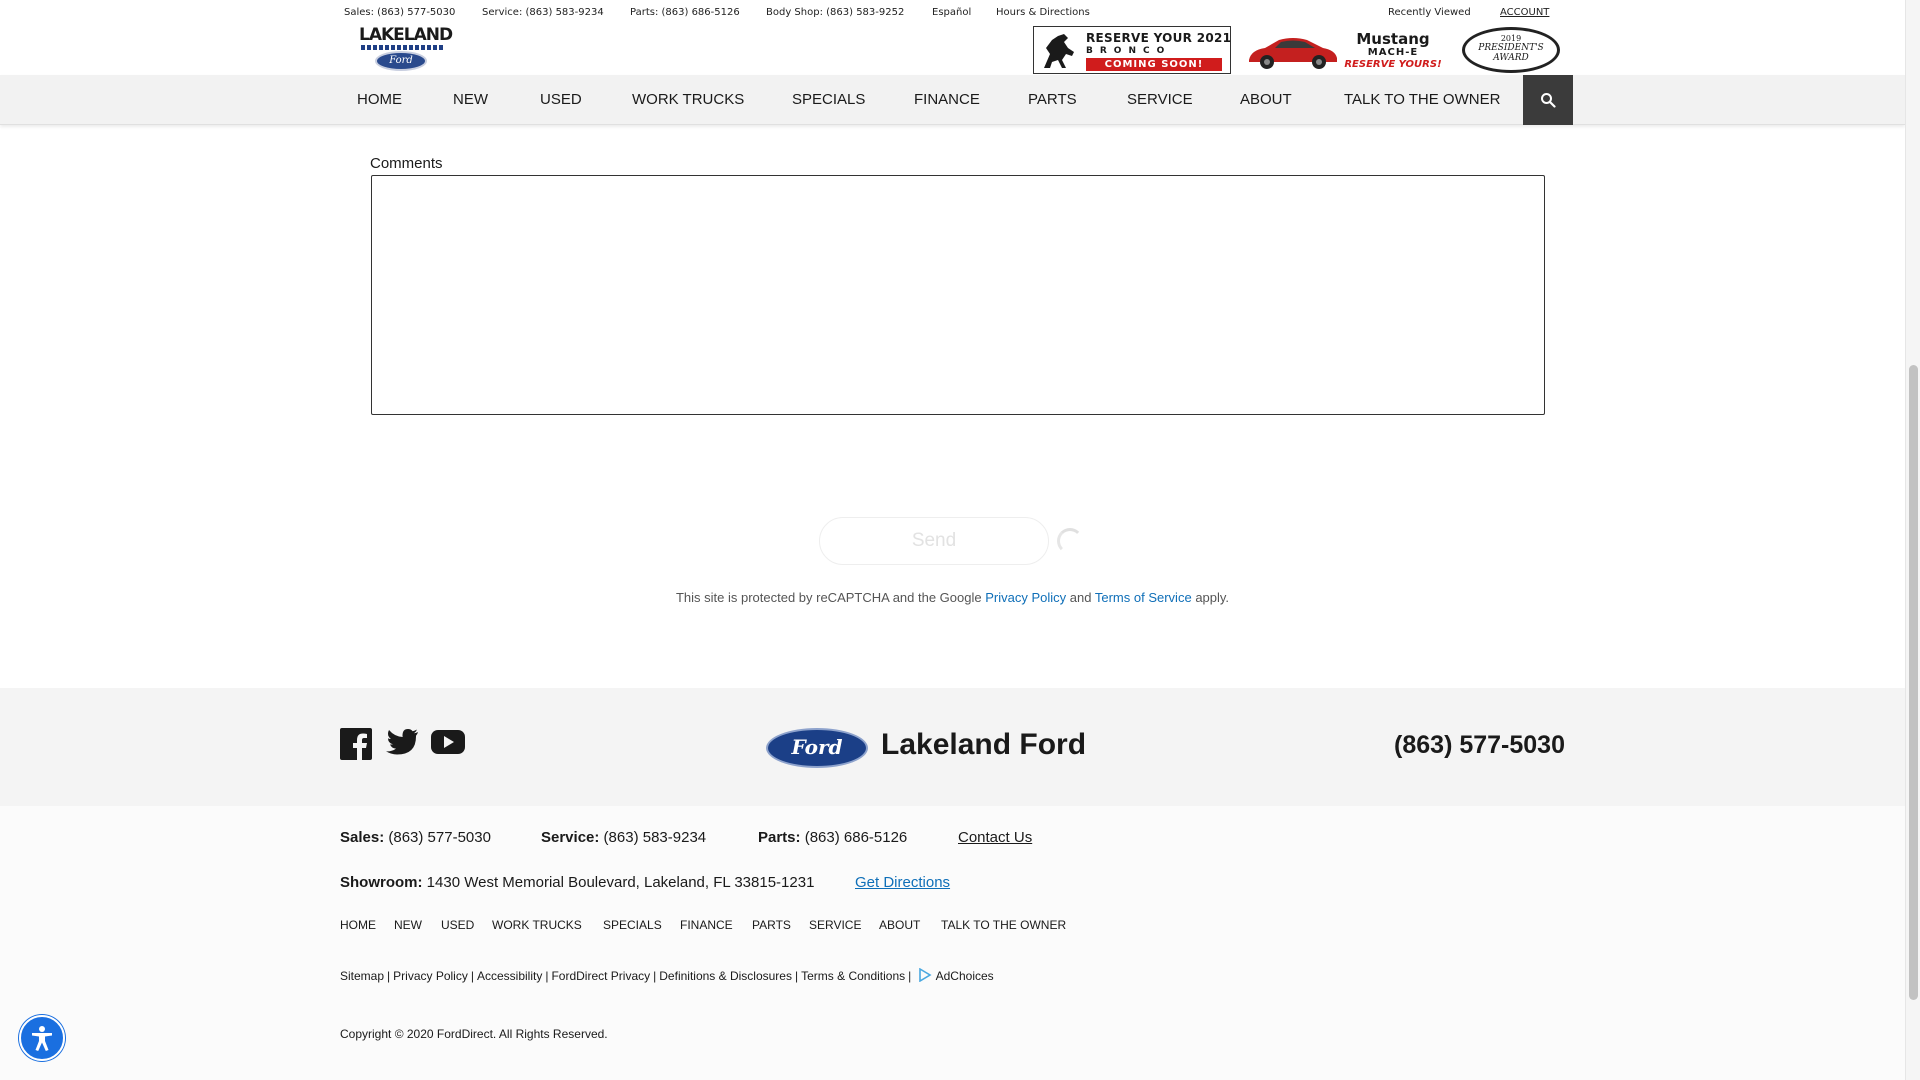 The height and width of the screenshot is (1080, 1920). What do you see at coordinates (1393, 64) in the screenshot?
I see `mach-e-banner-cta: RESERVE YOURS!` at bounding box center [1393, 64].